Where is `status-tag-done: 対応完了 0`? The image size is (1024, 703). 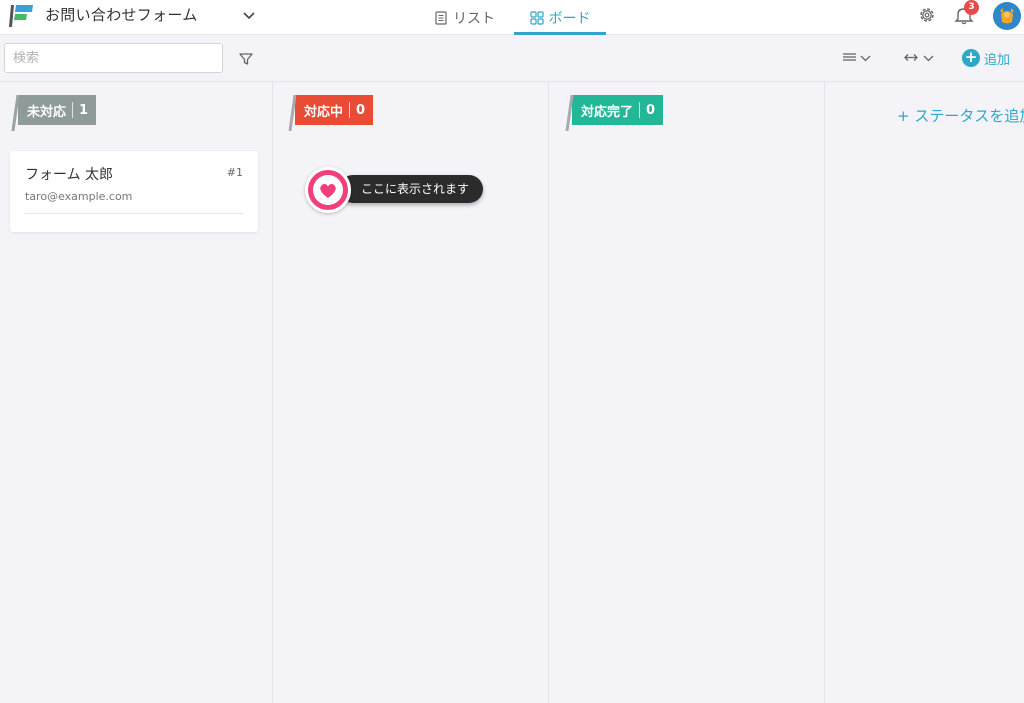
status-tag-done: 対応完了 0 is located at coordinates (614, 113).